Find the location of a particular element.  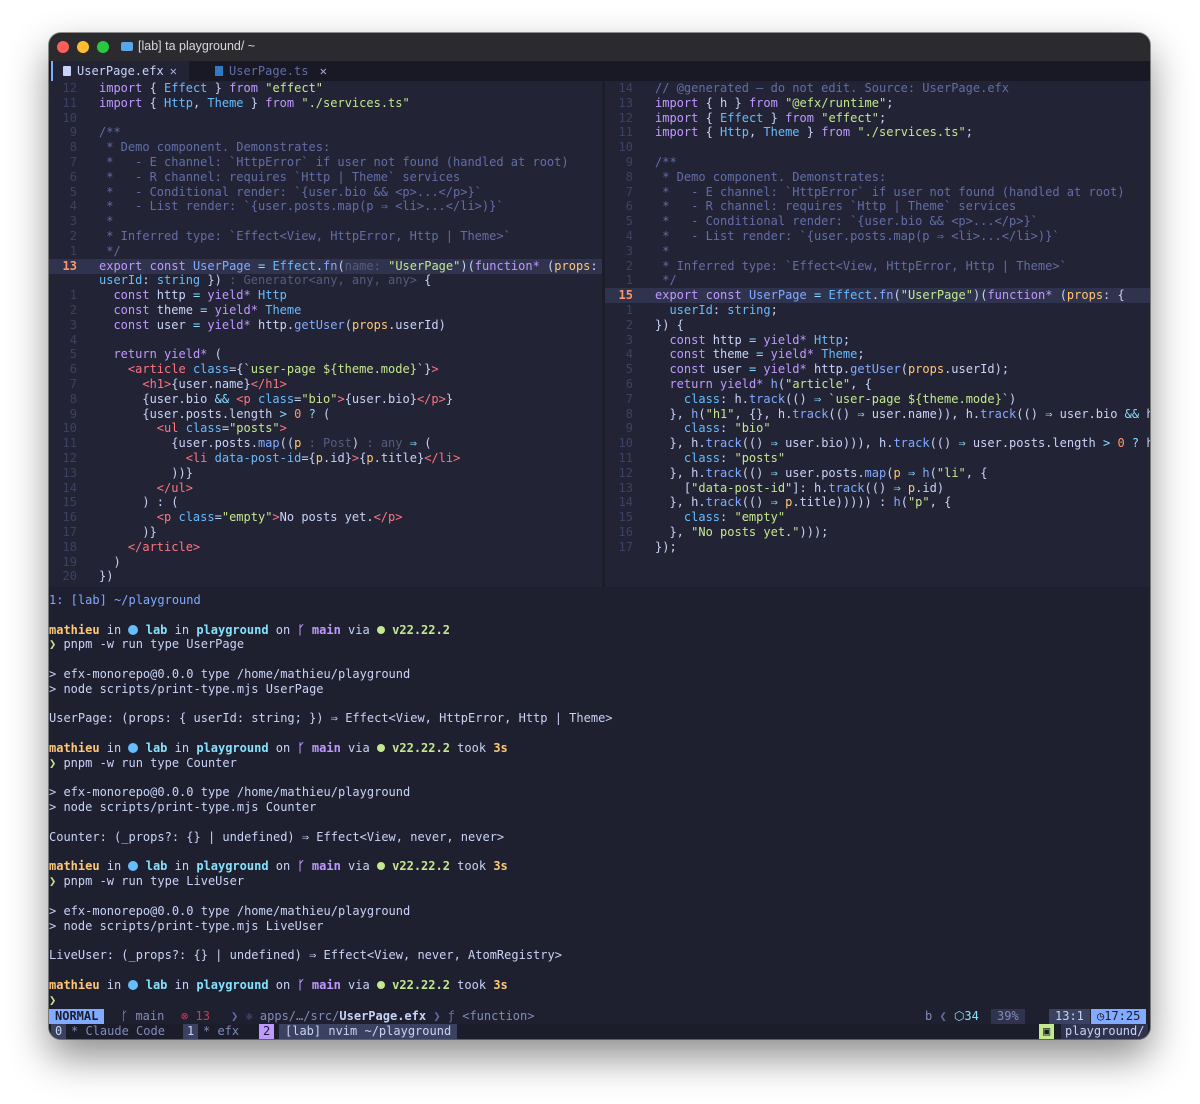

line-number: 10 is located at coordinates (69, 428).